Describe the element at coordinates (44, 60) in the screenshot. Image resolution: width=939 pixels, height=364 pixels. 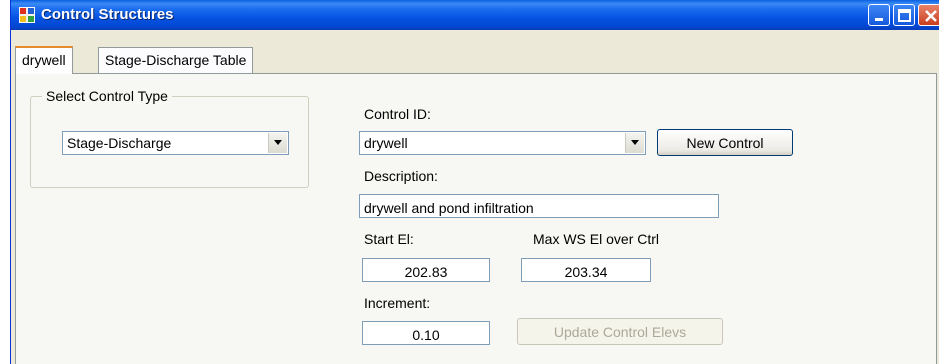
I see `tab-drywell: drywell` at that location.